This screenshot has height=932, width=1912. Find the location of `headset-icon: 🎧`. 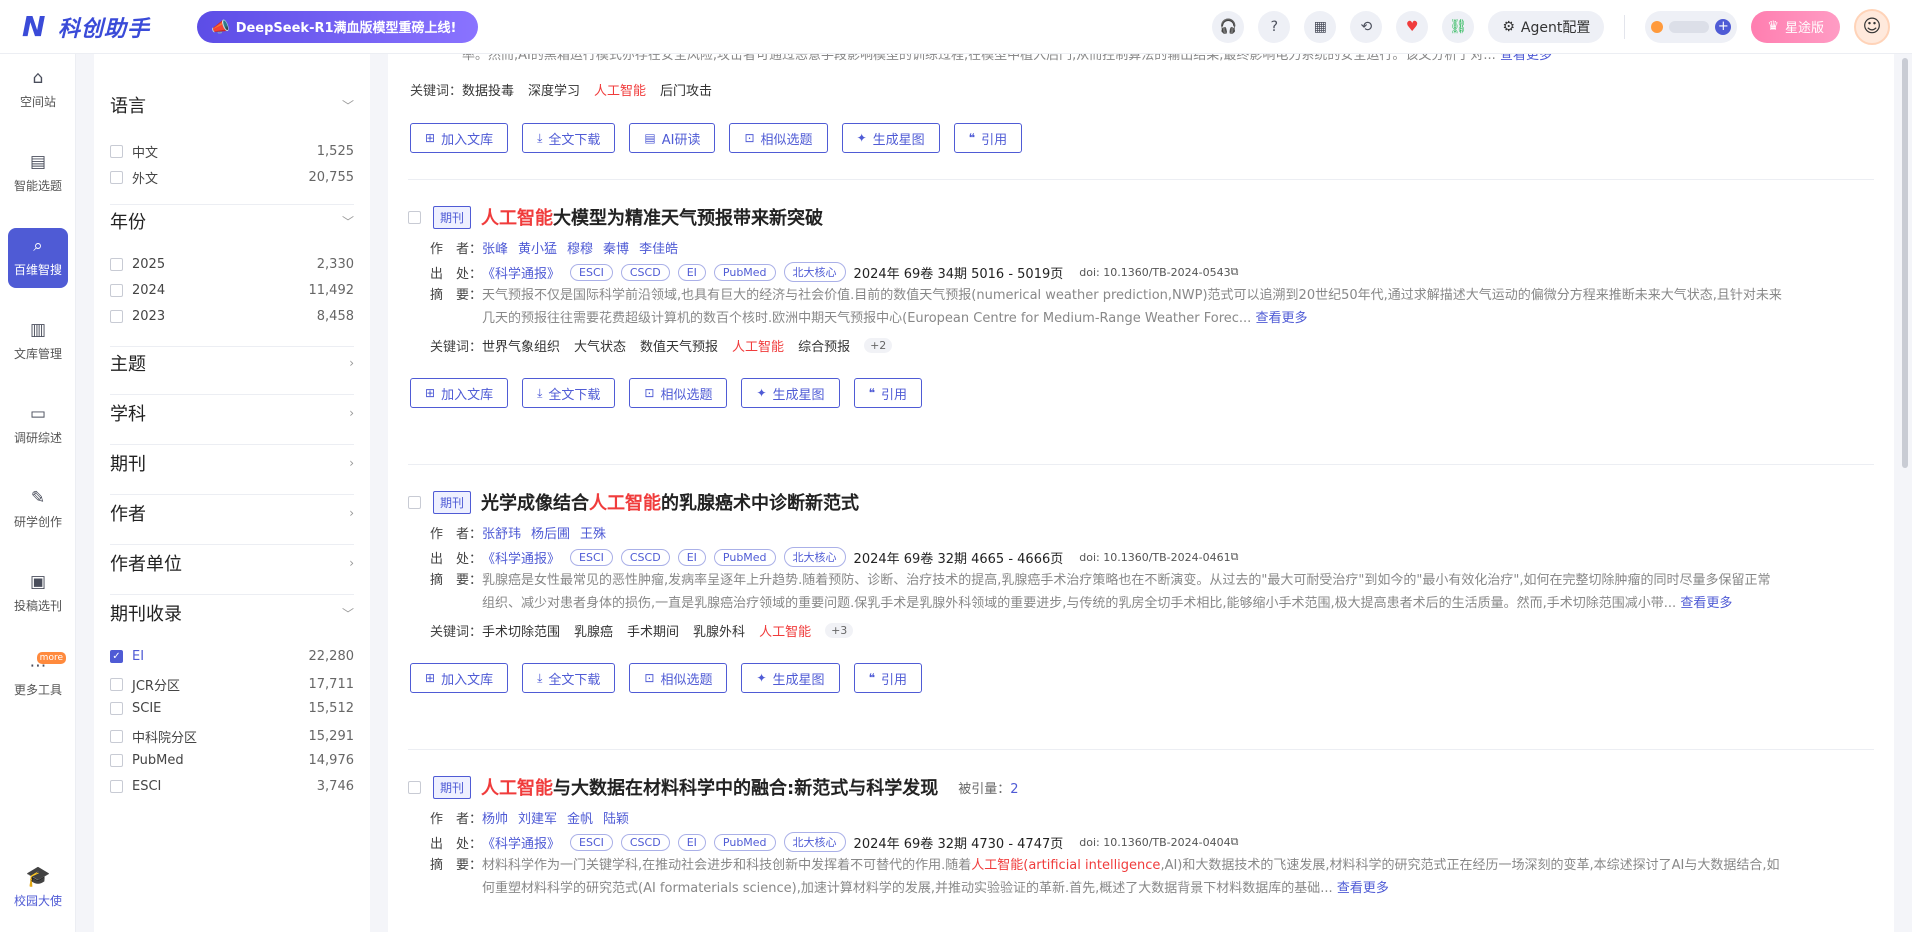

headset-icon: 🎧 is located at coordinates (1228, 26).